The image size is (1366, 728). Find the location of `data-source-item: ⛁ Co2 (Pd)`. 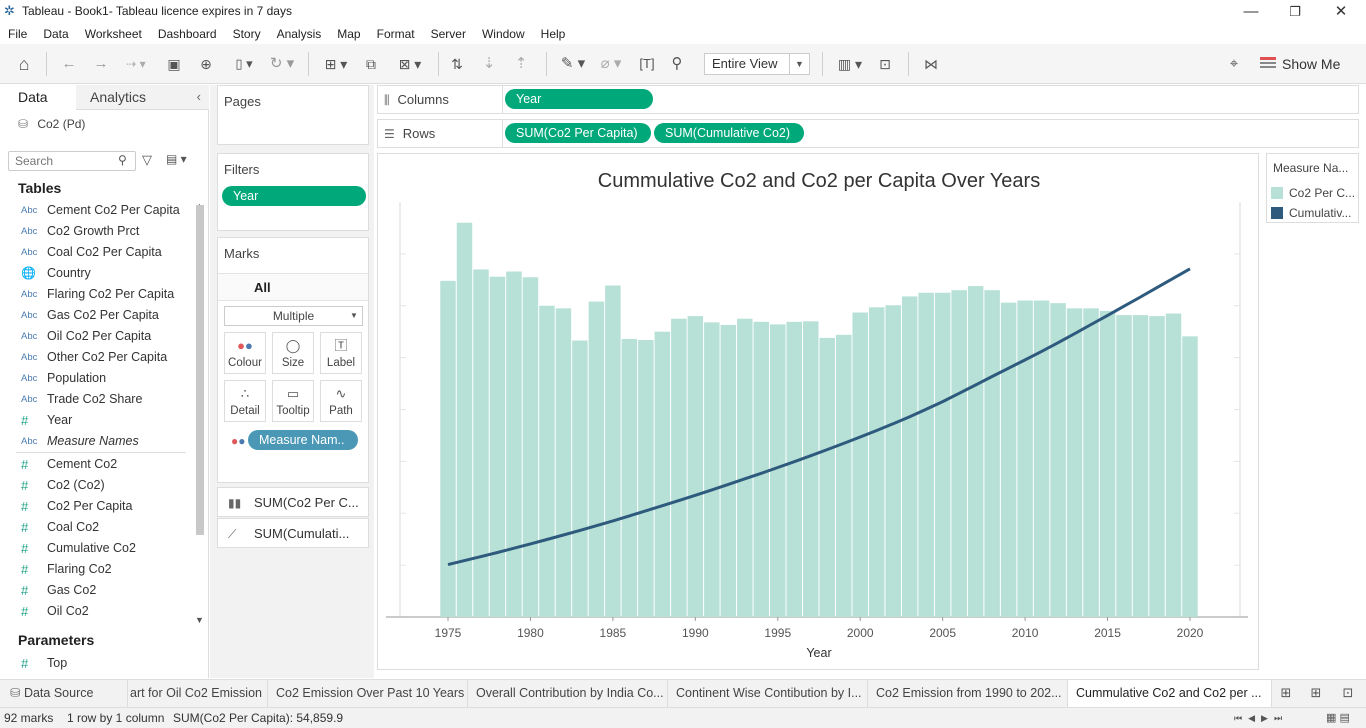

data-source-item: ⛁ Co2 (Pd) is located at coordinates (51, 124).